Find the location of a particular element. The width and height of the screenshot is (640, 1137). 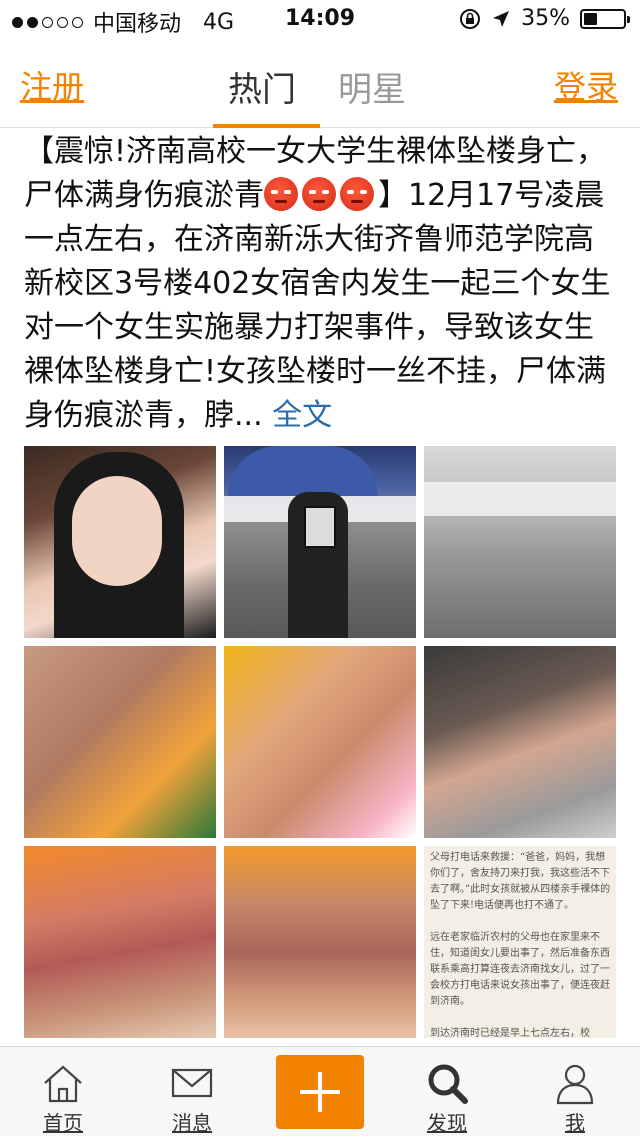

tab-discover-label: 发现 is located at coordinates (447, 1123).